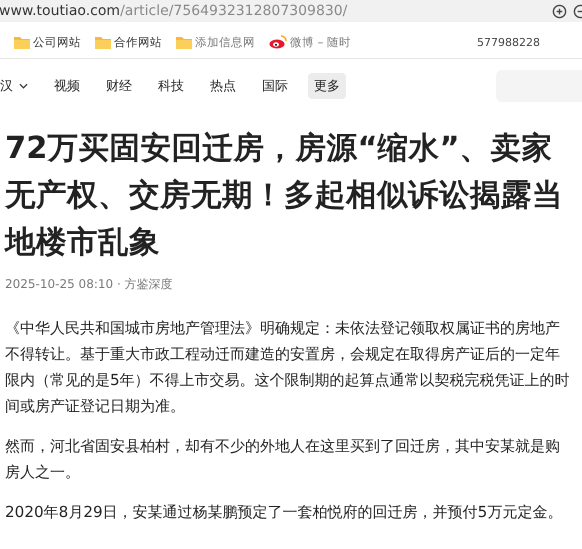 The width and height of the screenshot is (582, 549). Describe the element at coordinates (47, 42) in the screenshot. I see `bookmark-item: 公司网站` at that location.